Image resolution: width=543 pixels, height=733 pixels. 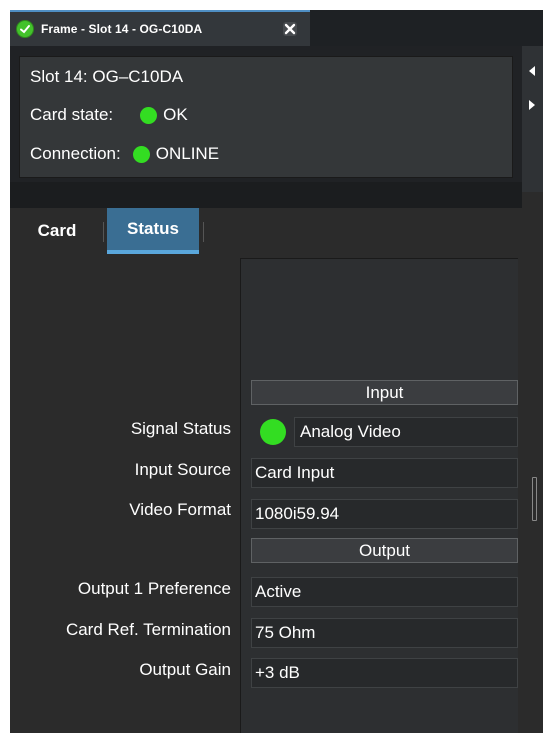 I want to click on input-section-header: Input, so click(x=384, y=392).